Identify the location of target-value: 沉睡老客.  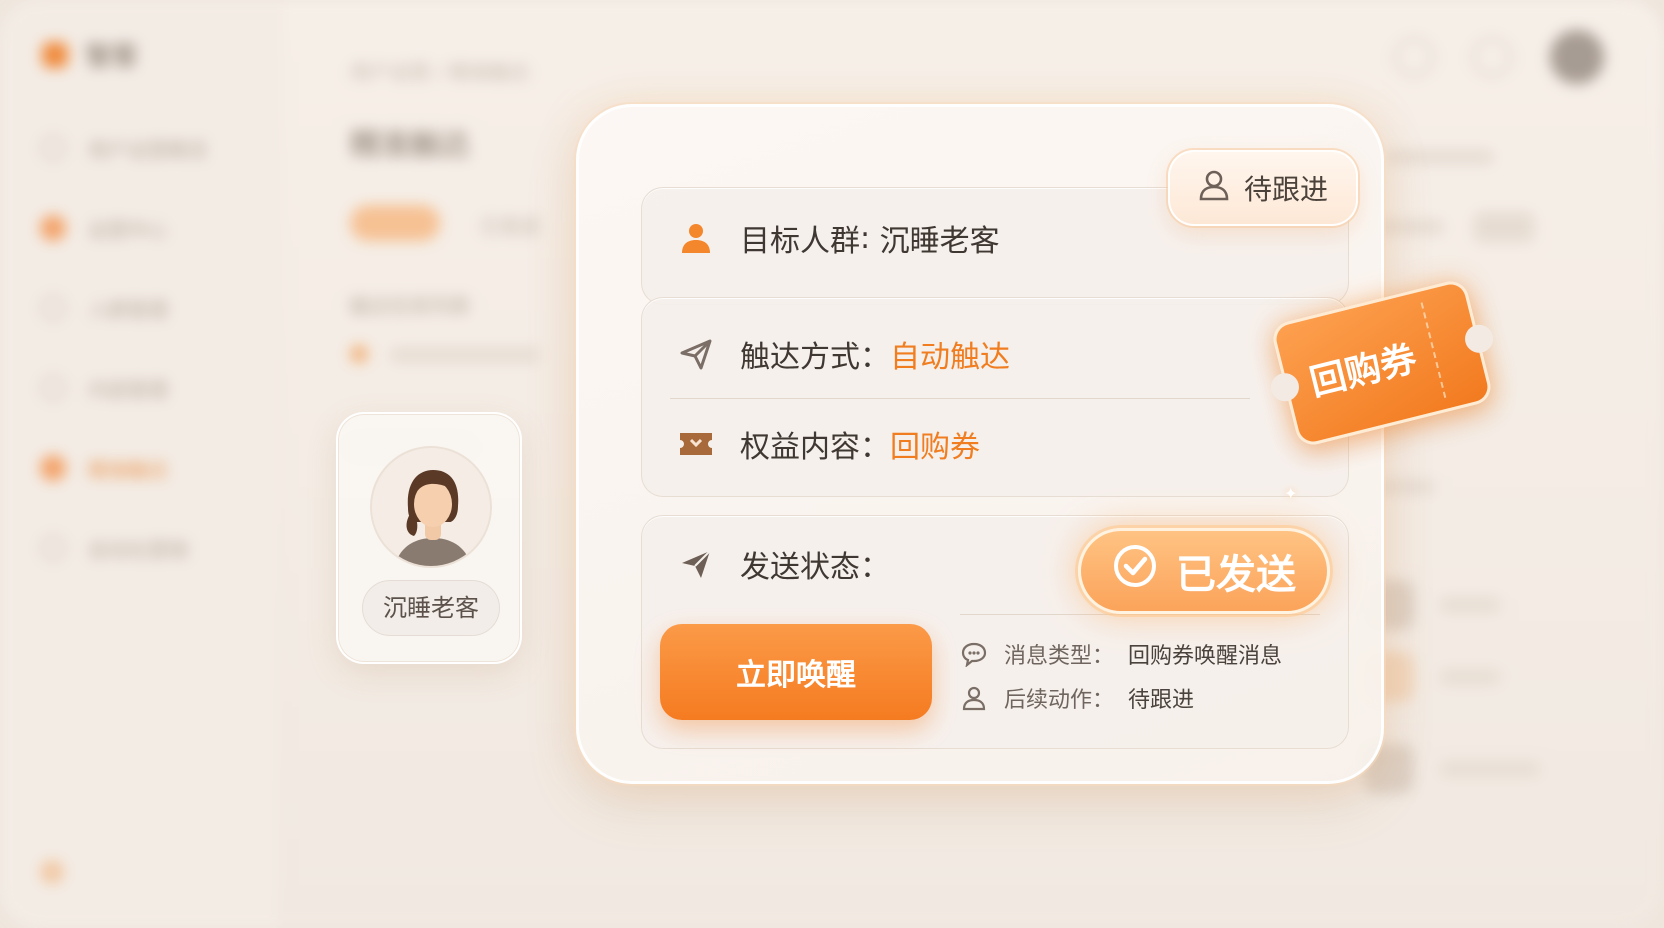
(939, 241).